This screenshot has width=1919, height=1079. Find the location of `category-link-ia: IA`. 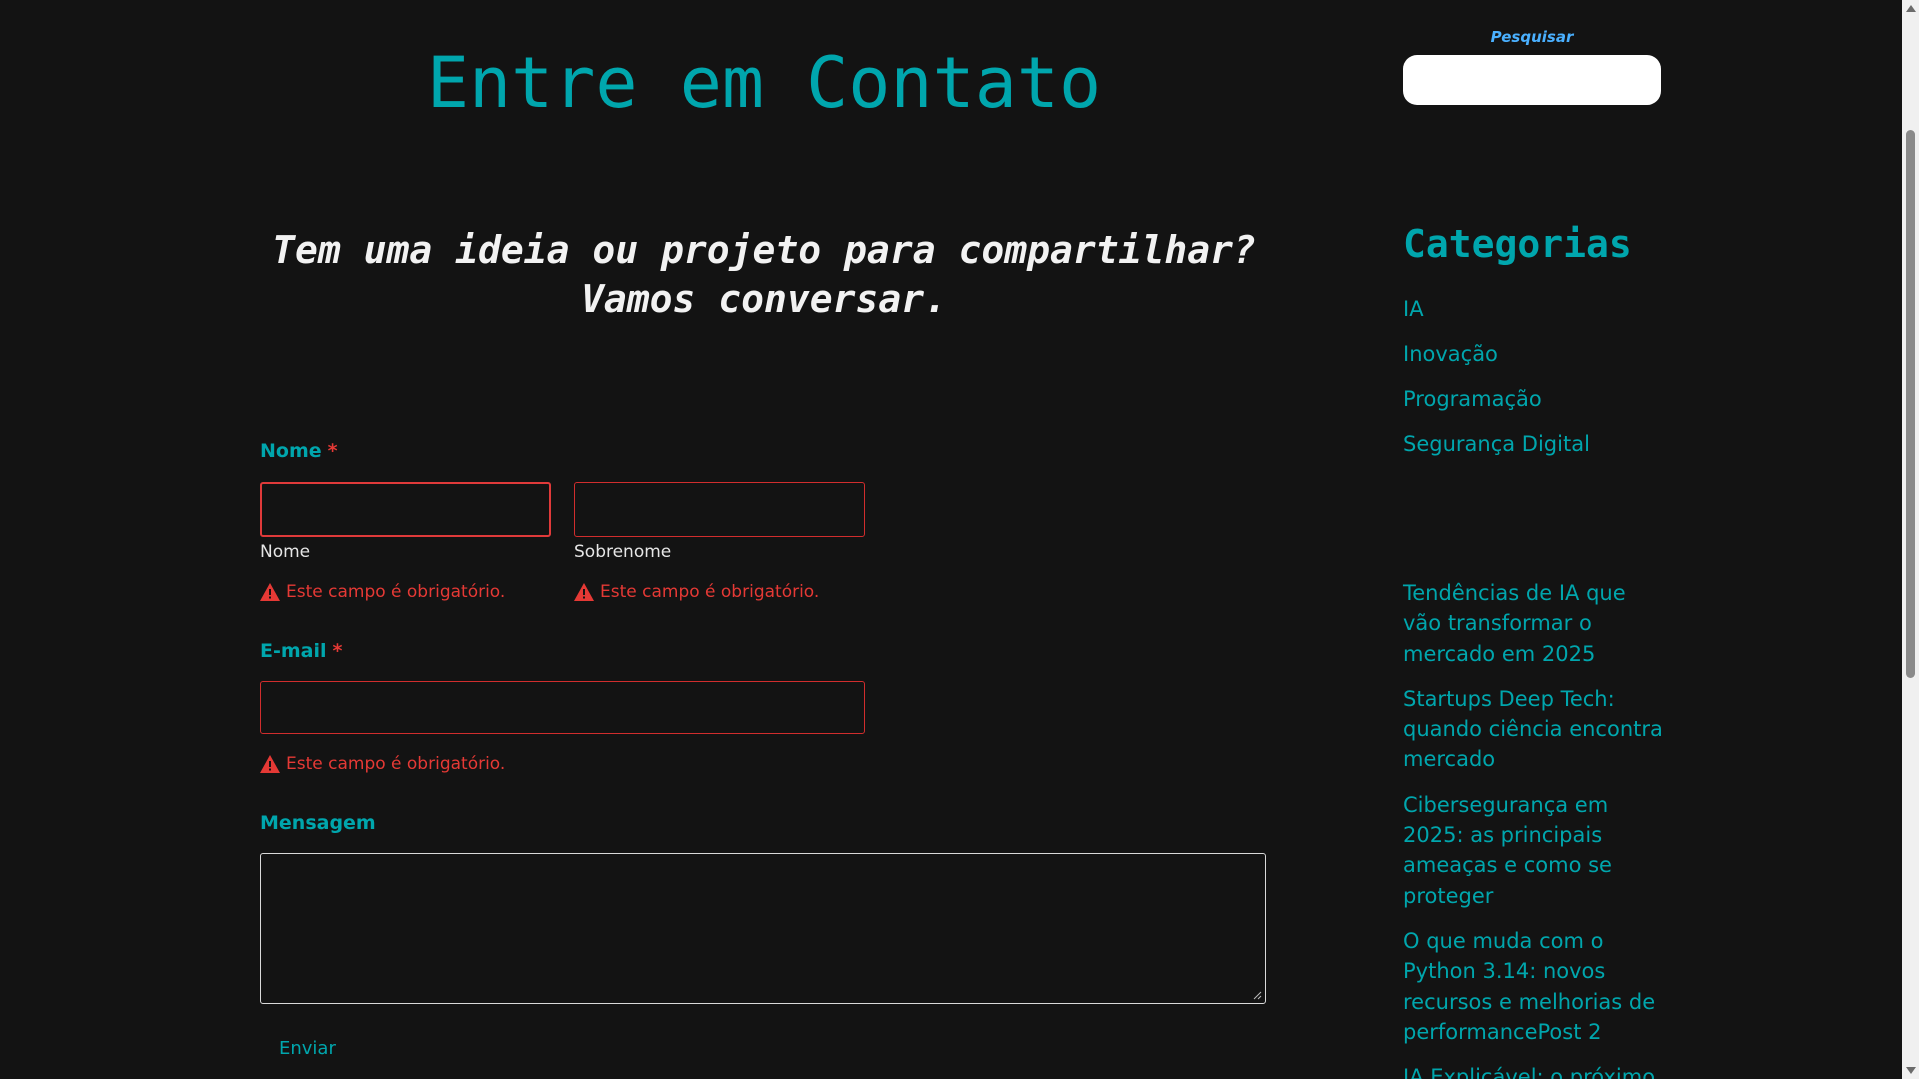

category-link-ia: IA is located at coordinates (1496, 316).